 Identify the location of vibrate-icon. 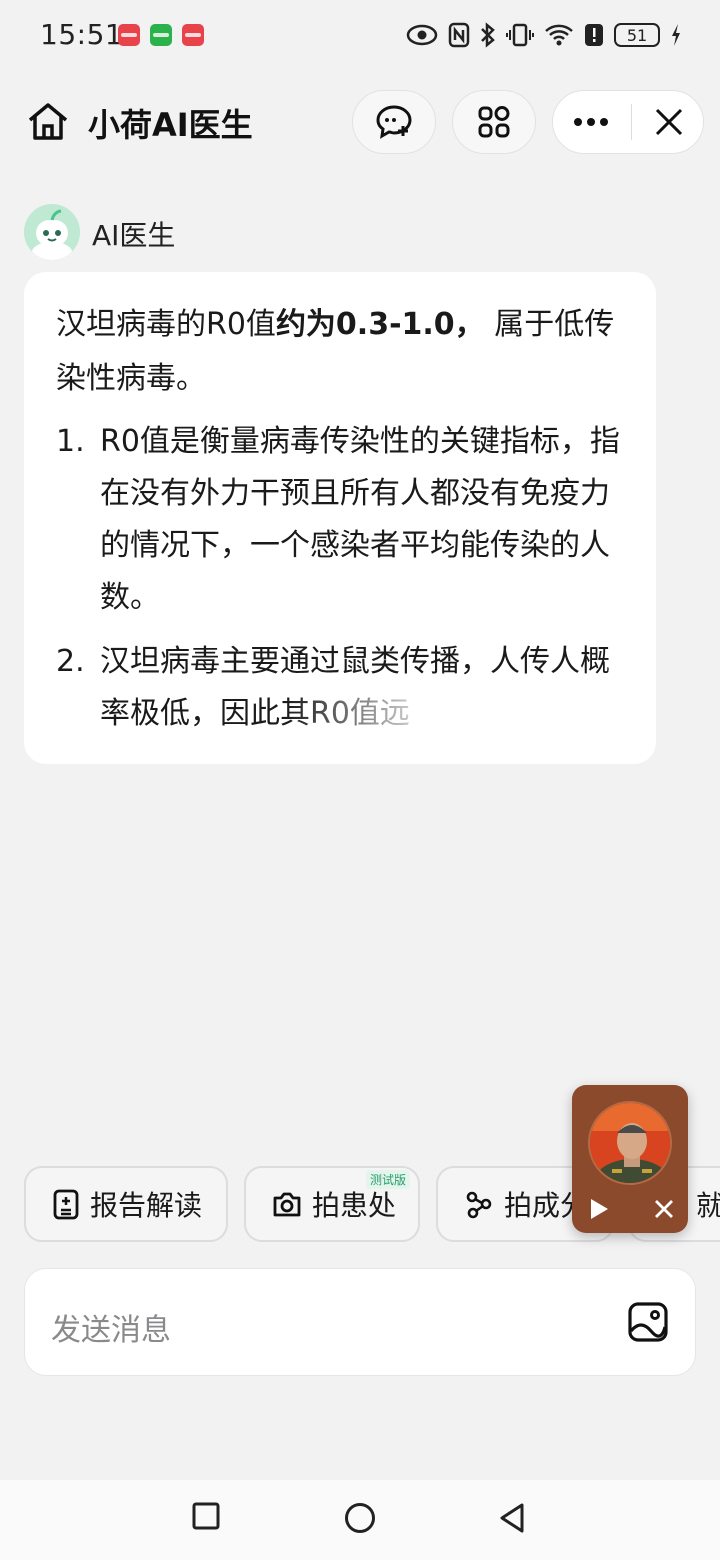
(520, 35).